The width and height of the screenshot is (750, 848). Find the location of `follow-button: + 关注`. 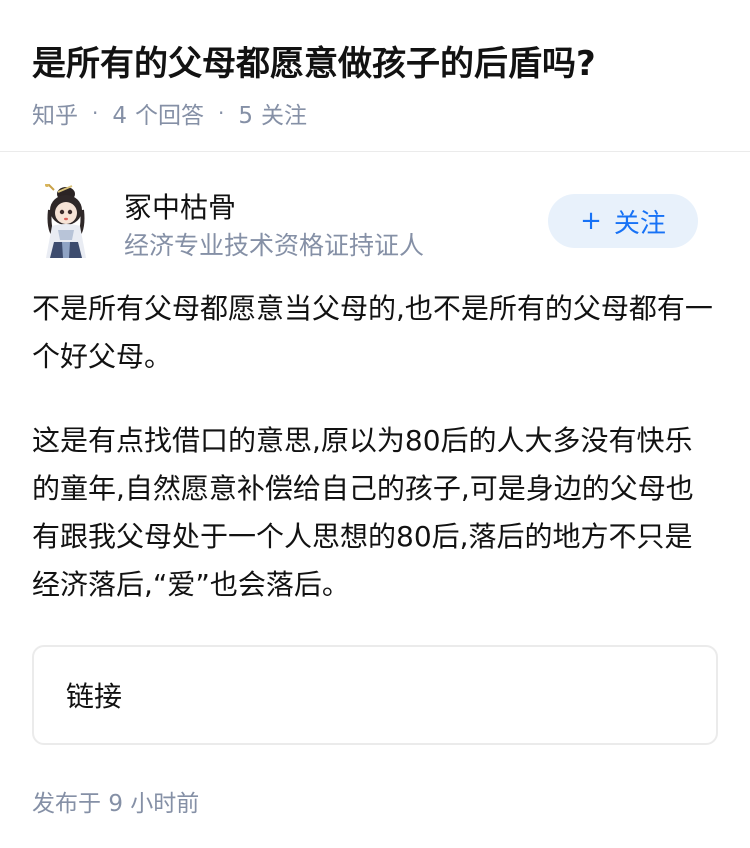

follow-button: + 关注 is located at coordinates (623, 221).